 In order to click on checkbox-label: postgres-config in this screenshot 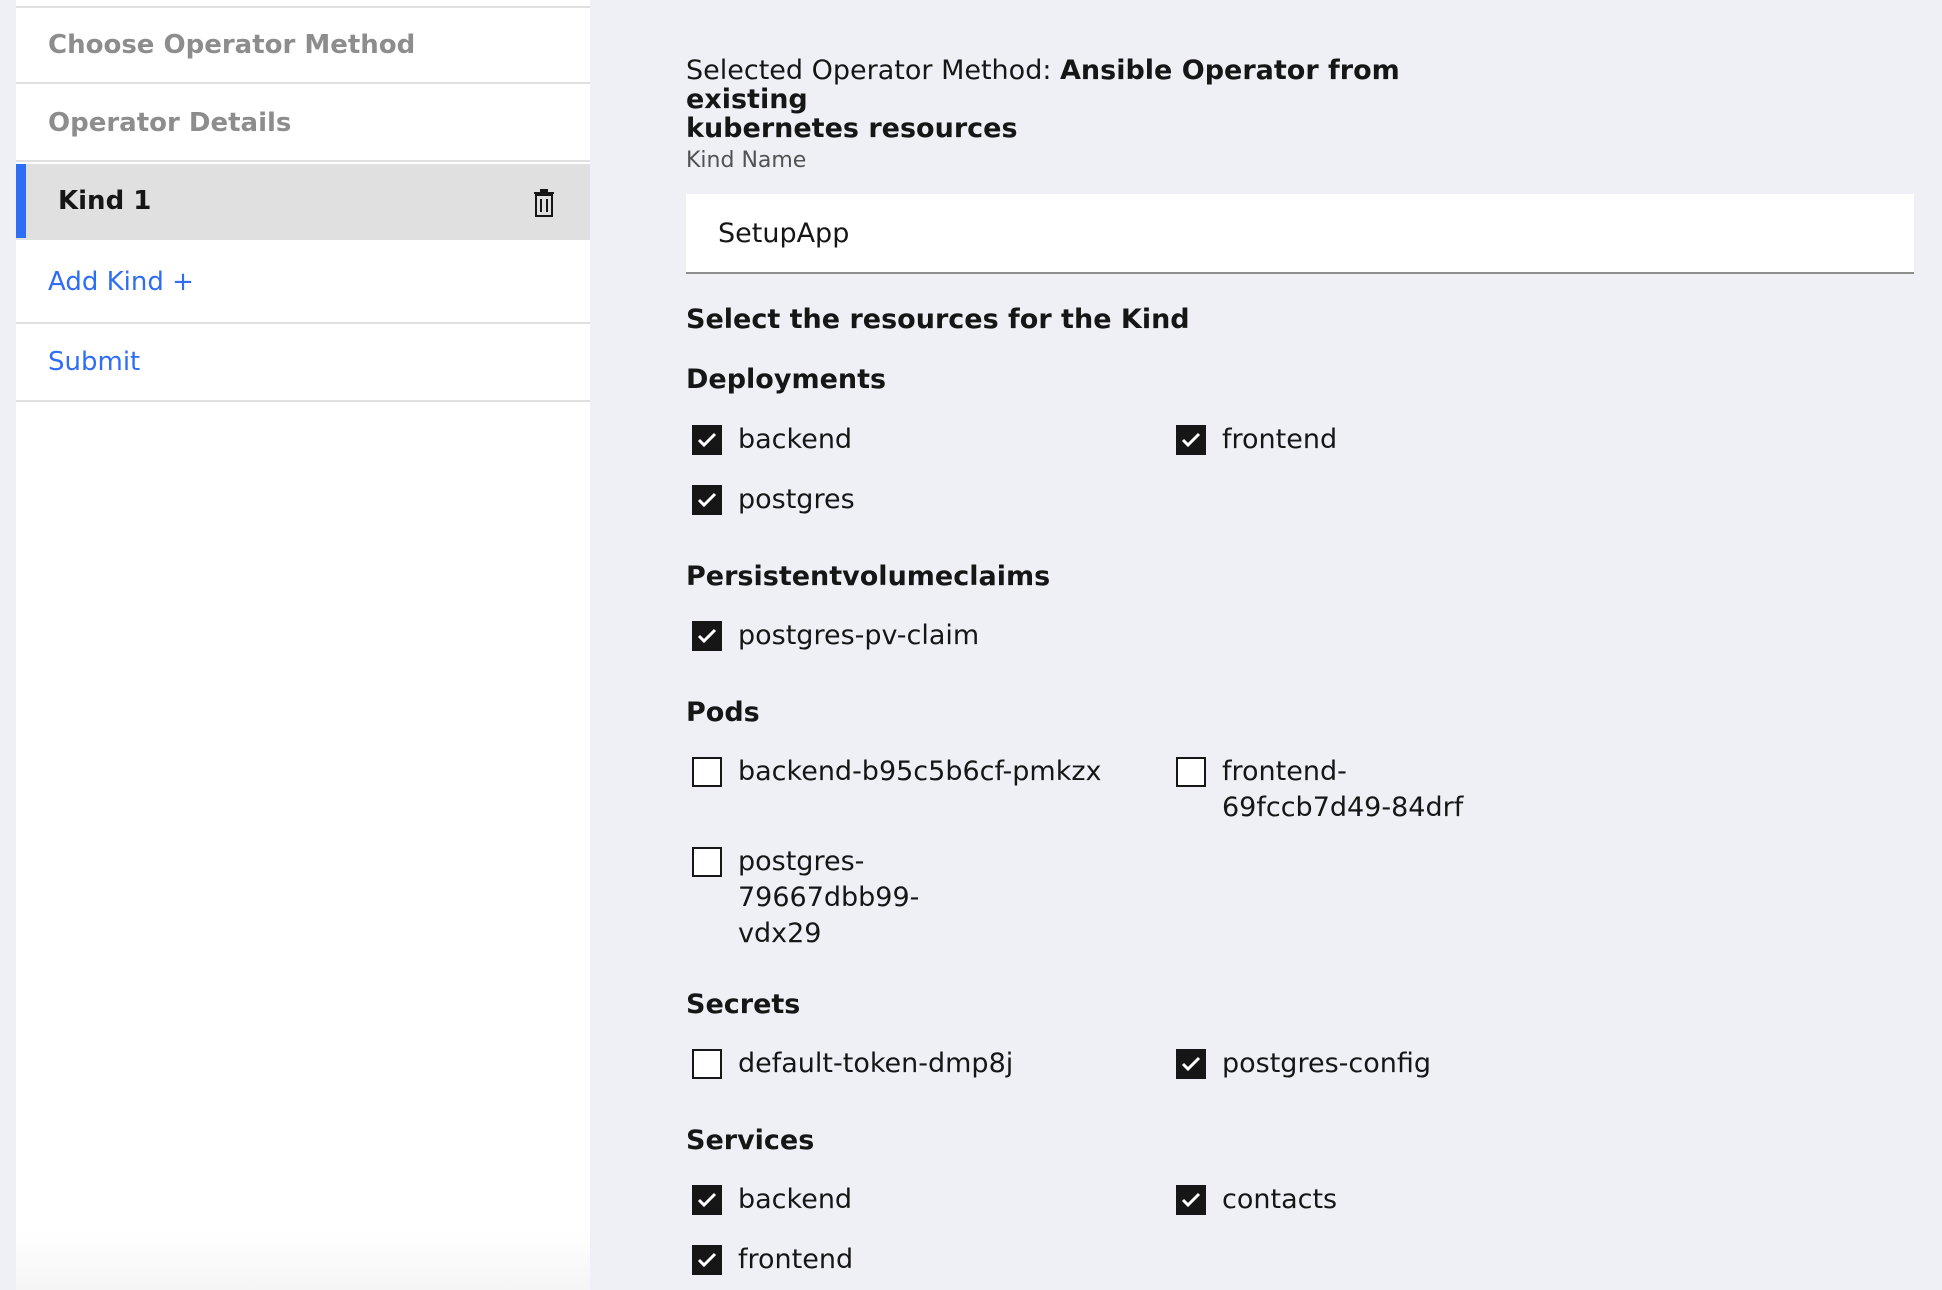, I will do `click(1326, 1063)`.